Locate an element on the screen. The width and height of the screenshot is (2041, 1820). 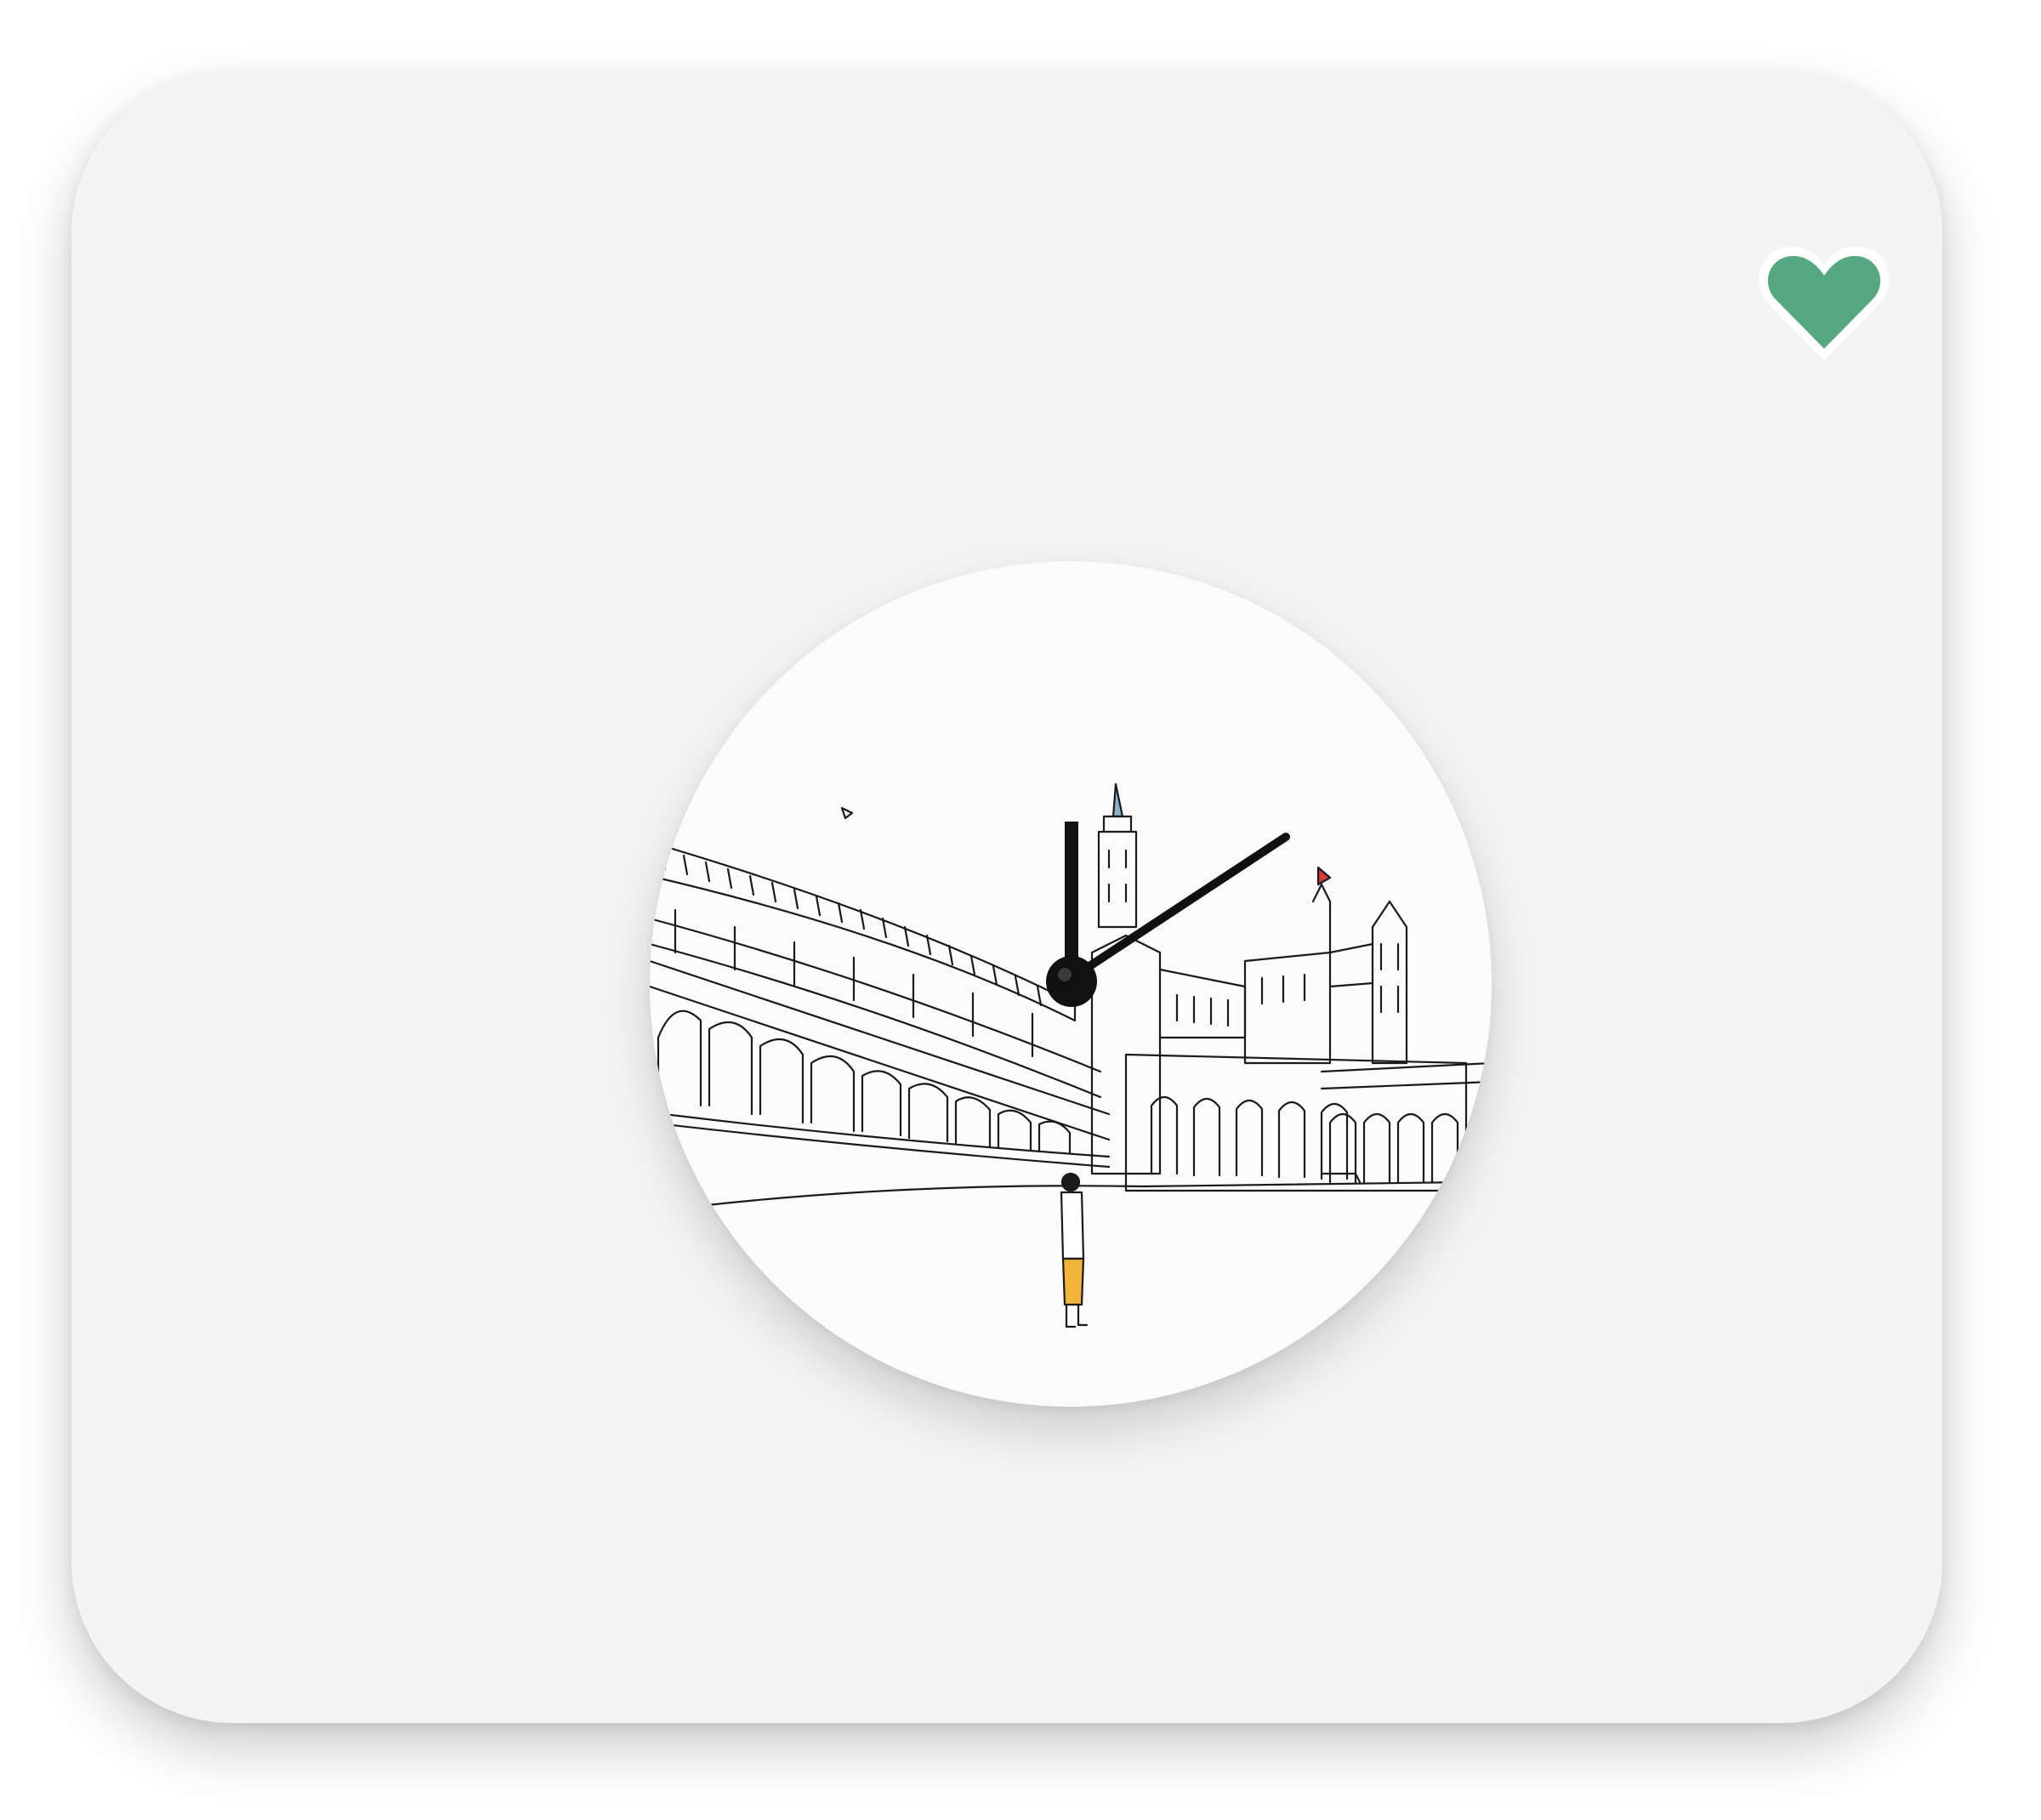
heart-icon is located at coordinates (1824, 304).